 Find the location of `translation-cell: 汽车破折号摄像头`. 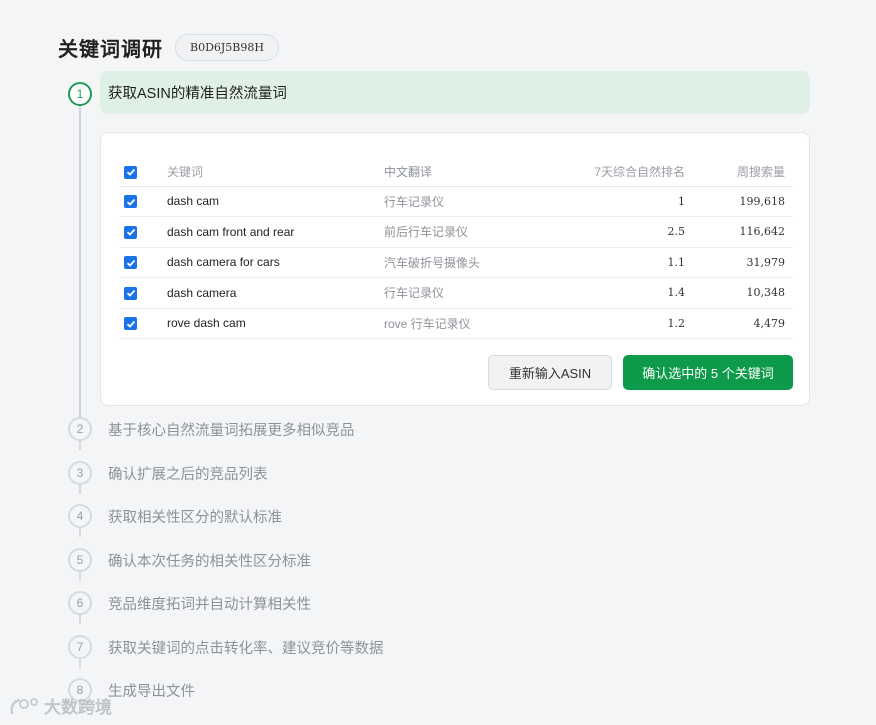

translation-cell: 汽车破折号摄像头 is located at coordinates (469, 262).